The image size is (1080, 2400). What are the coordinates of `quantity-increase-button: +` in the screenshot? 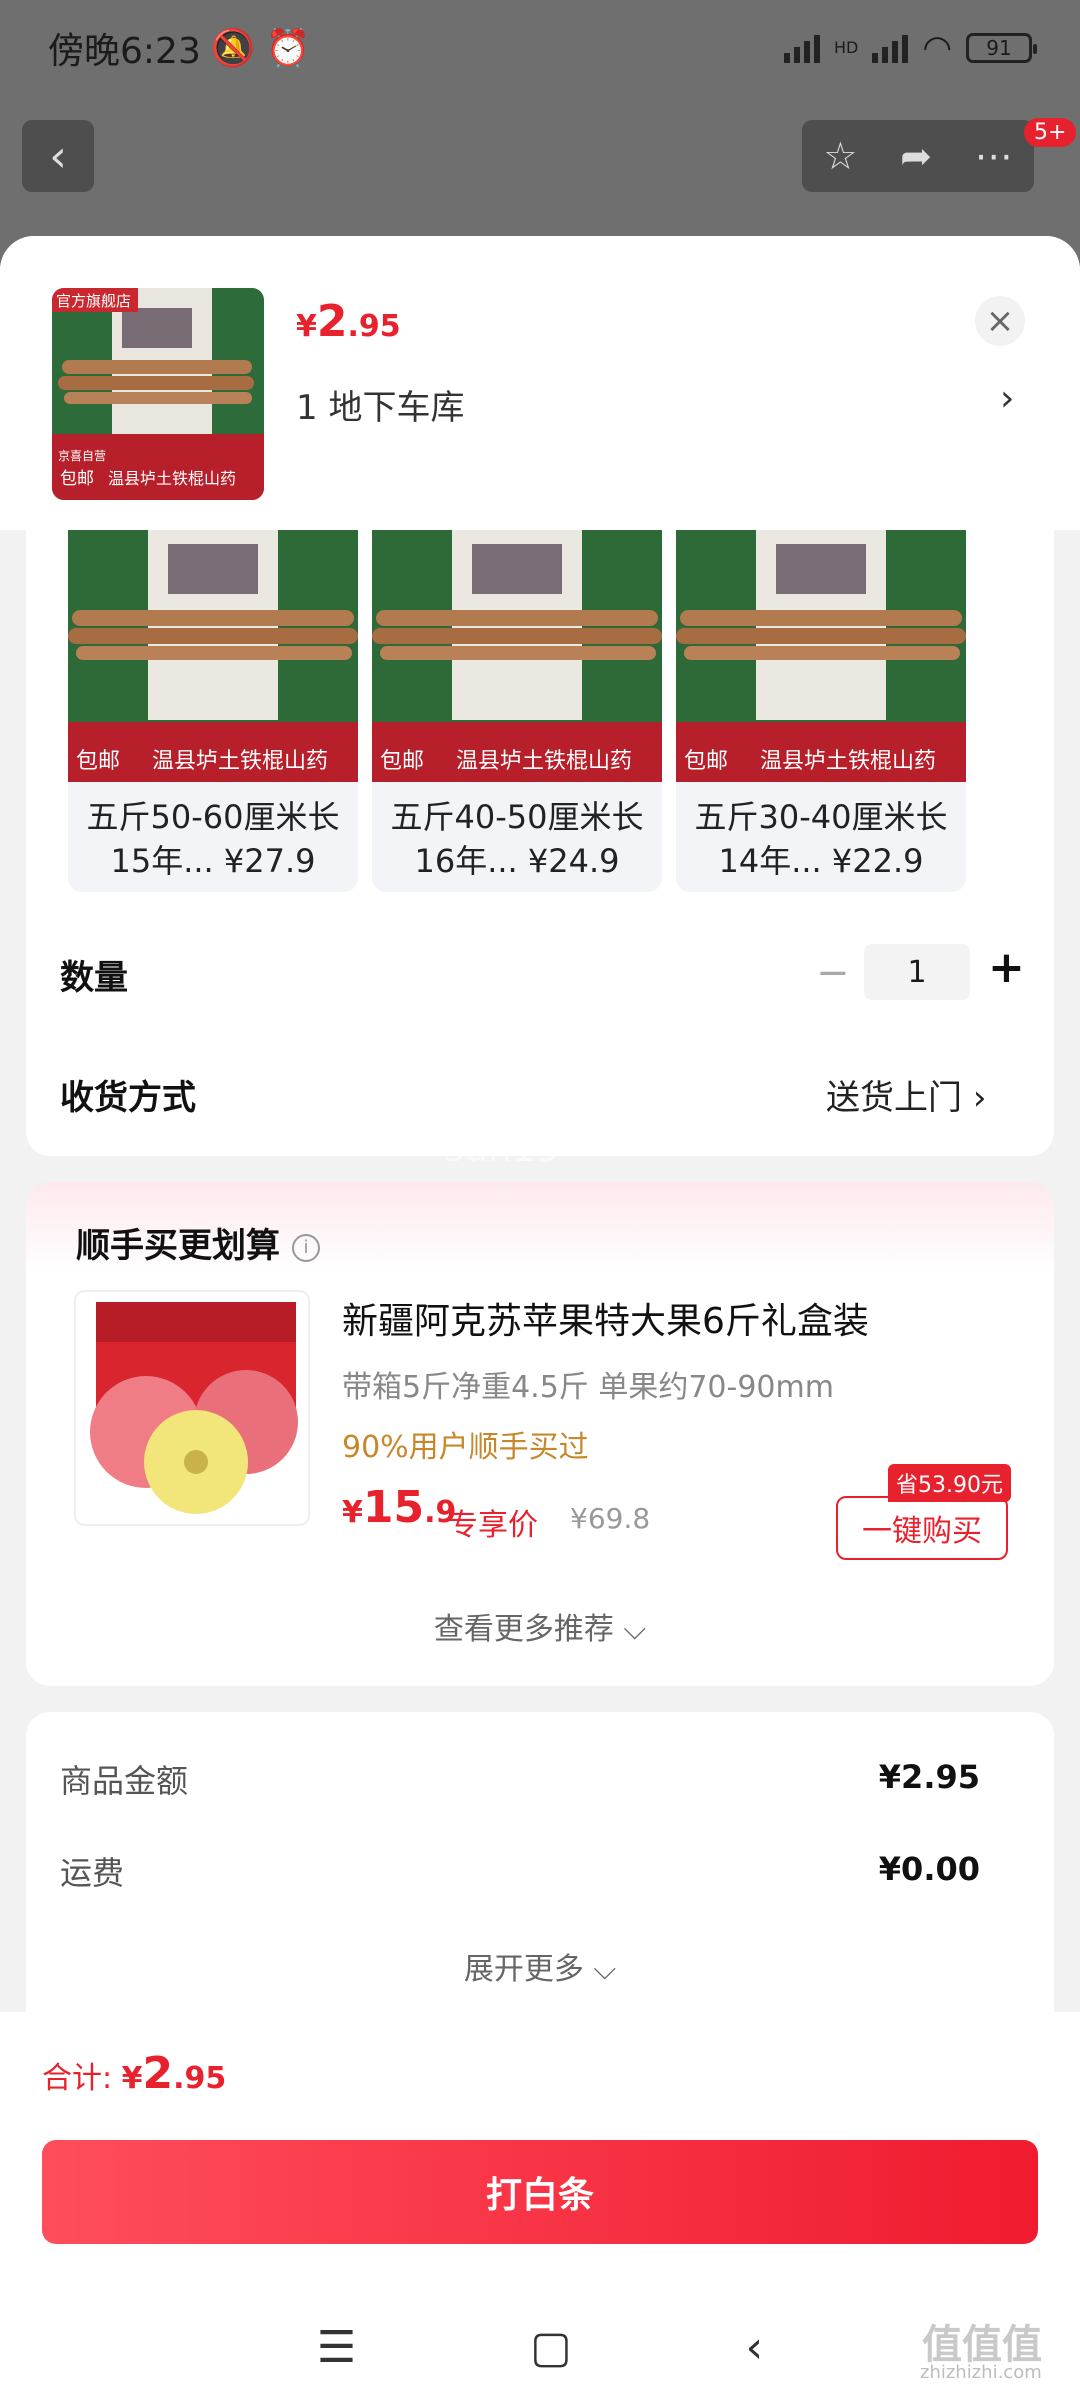 It's located at (1006, 967).